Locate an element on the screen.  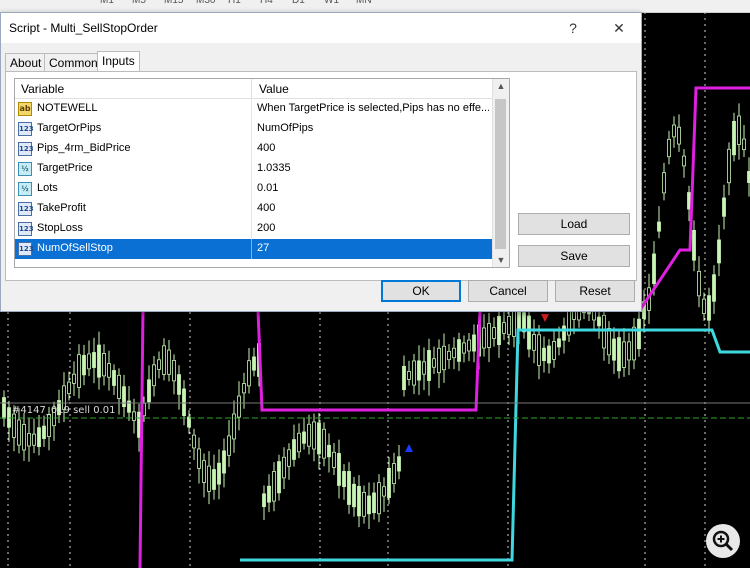
grid-scrollbar: ▲ ▼ is located at coordinates (500, 173).